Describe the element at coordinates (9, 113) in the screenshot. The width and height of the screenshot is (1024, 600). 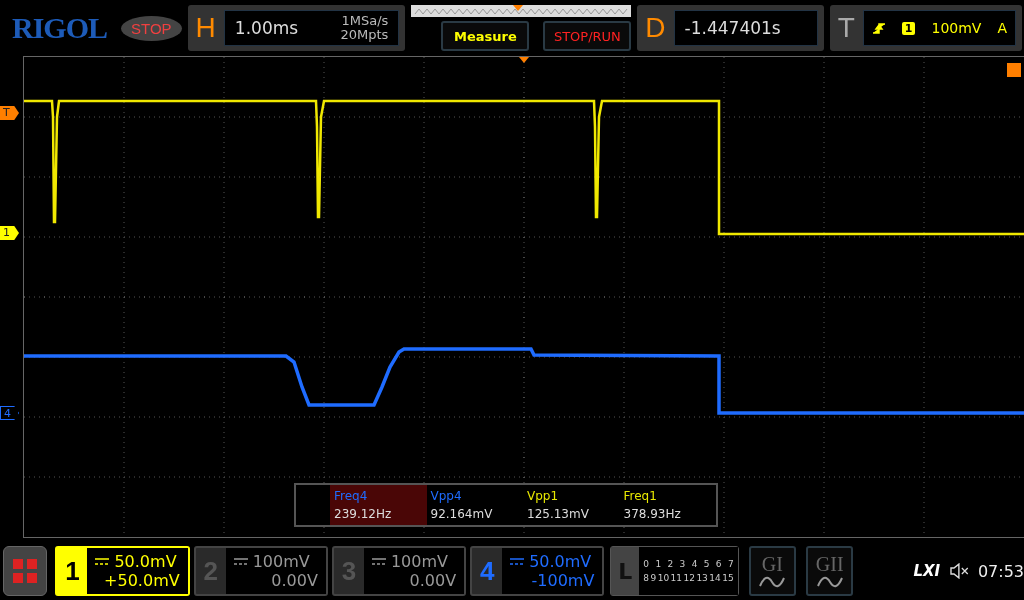
I see `trace-marker: T` at that location.